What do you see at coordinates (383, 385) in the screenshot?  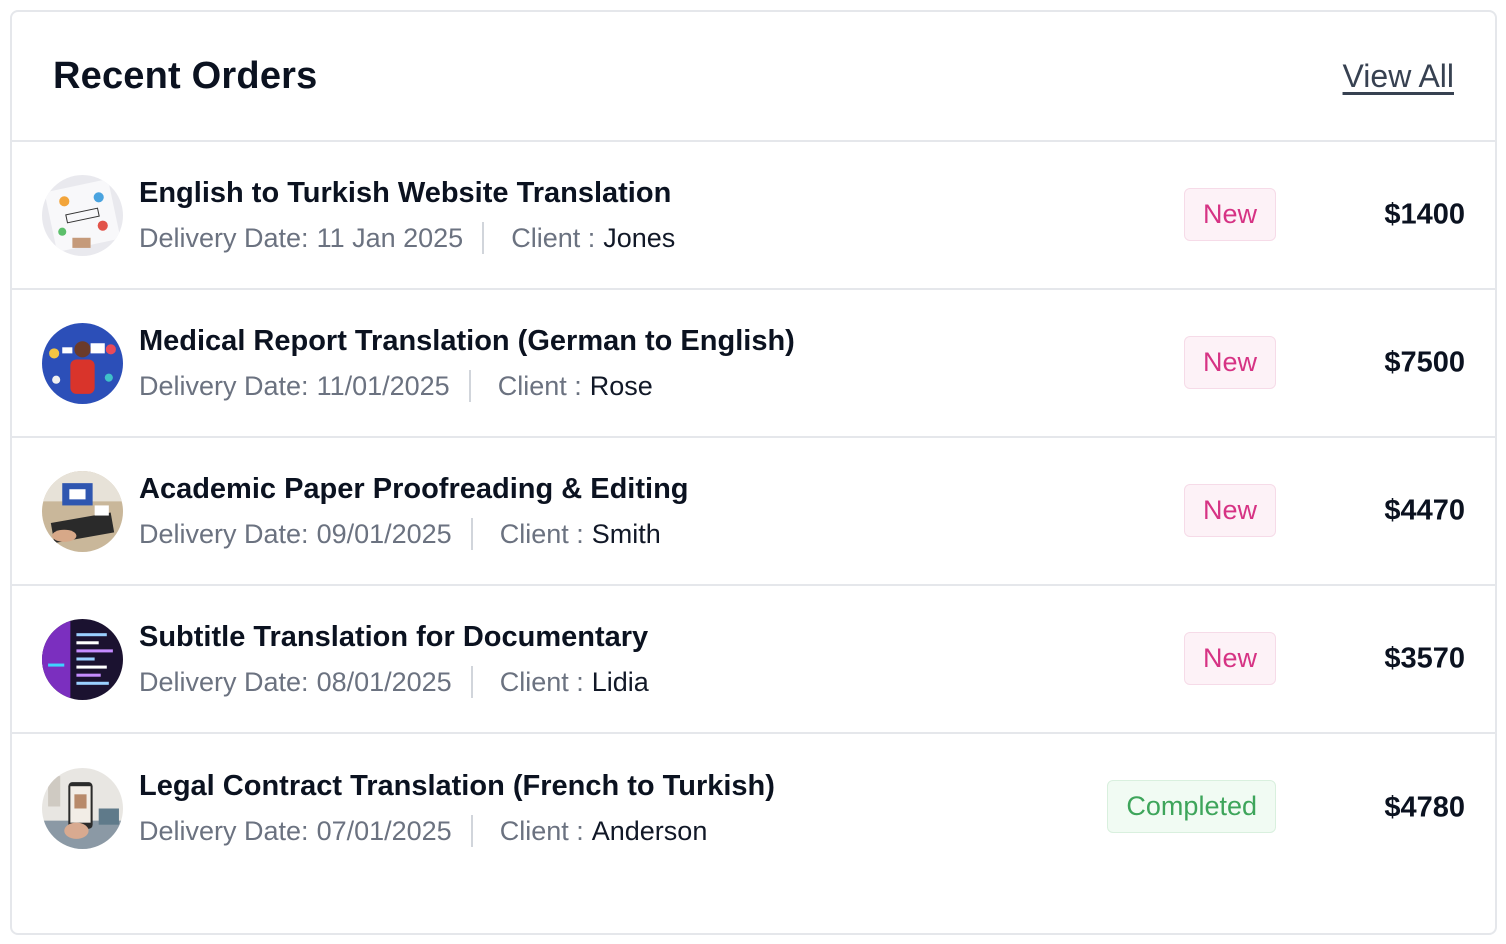 I see `delivery-date: 11/01/2025` at bounding box center [383, 385].